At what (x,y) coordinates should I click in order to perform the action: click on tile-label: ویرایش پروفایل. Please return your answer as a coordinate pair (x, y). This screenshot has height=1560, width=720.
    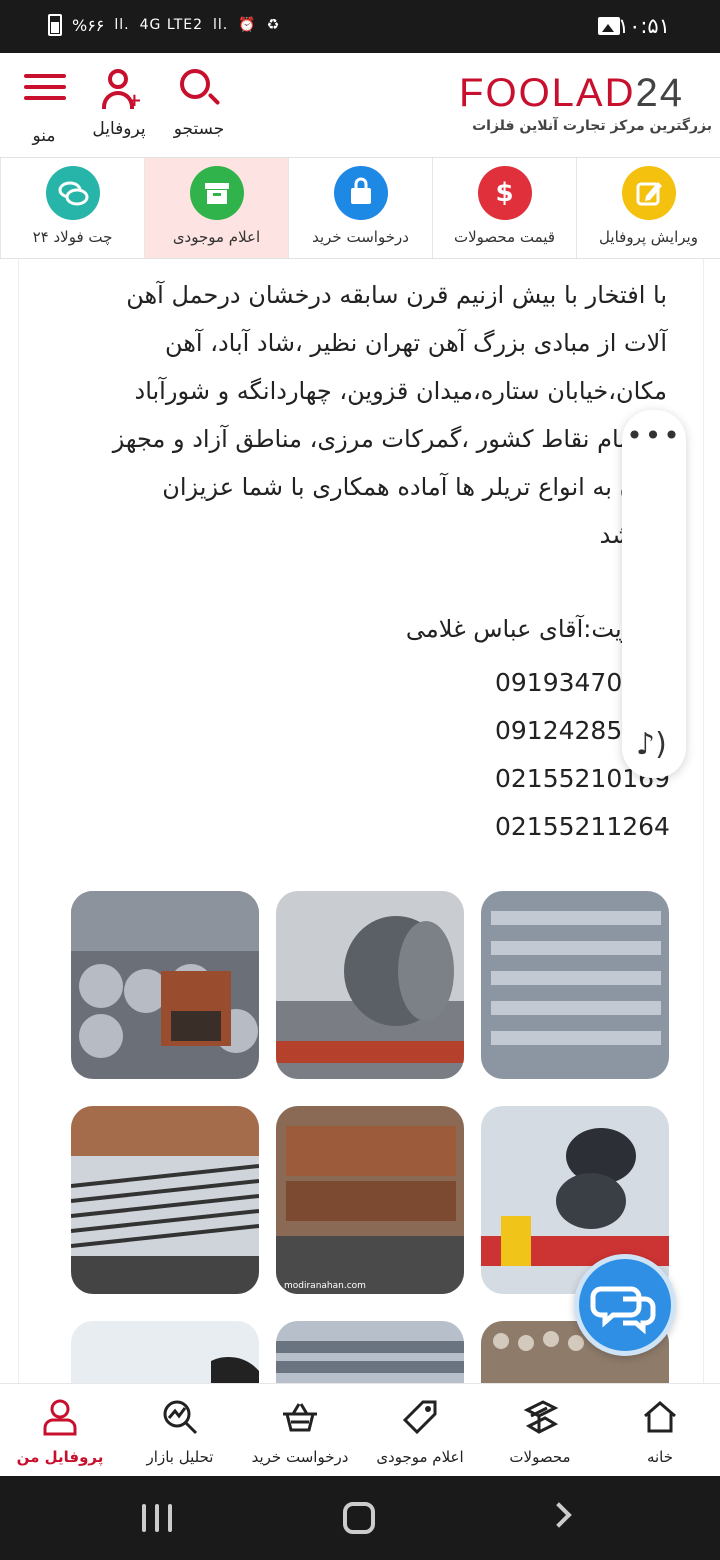
    Looking at the image, I should click on (648, 237).